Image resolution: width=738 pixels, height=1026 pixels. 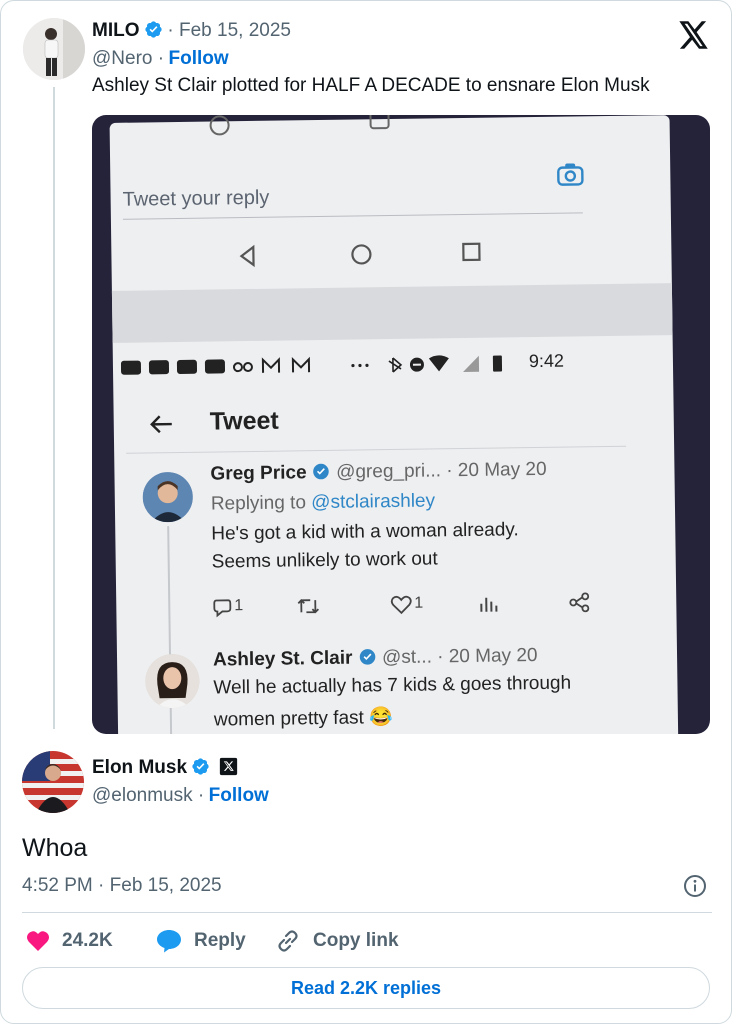 I want to click on greg-action-row: 1 1, so click(x=412, y=605).